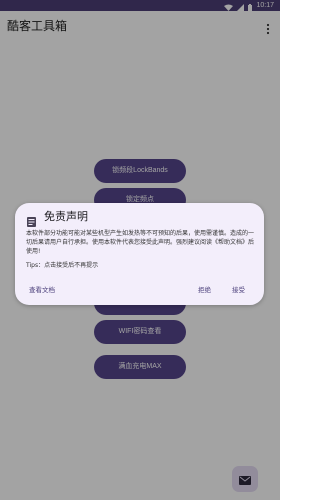 This screenshot has height=500, width=320. Describe the element at coordinates (62, 265) in the screenshot. I see `dialog-tips: Tips：点击接受后不再提示` at that location.